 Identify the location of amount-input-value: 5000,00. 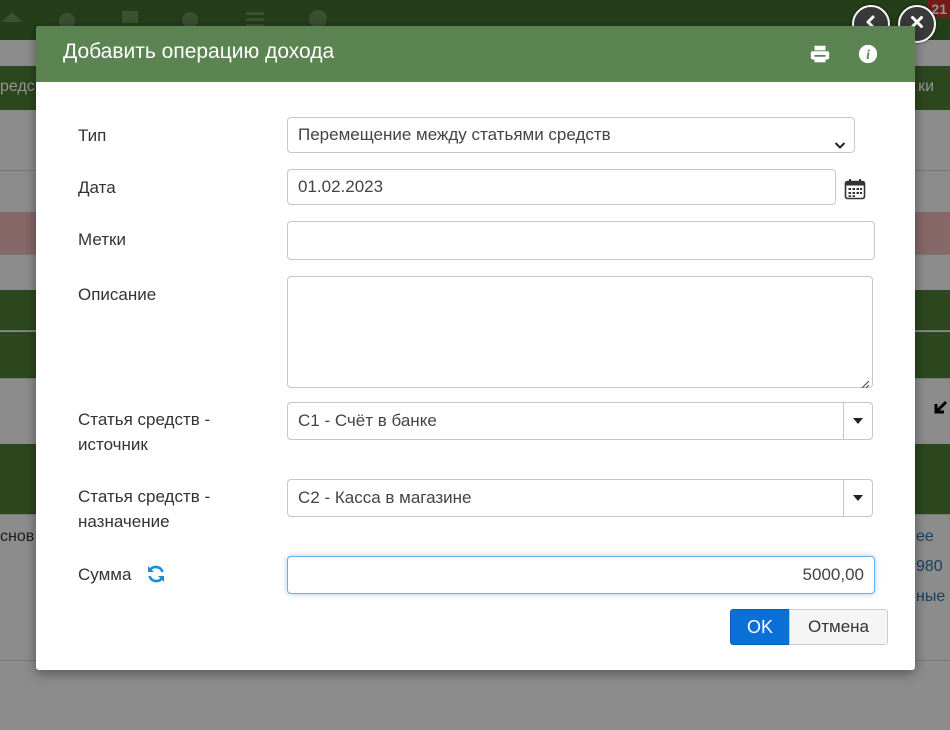
(833, 574).